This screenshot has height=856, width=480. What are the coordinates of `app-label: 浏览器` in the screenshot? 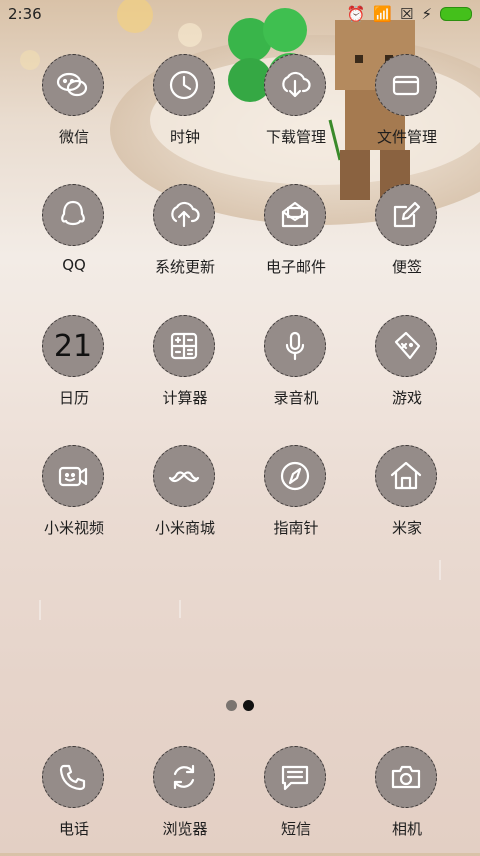 It's located at (185, 829).